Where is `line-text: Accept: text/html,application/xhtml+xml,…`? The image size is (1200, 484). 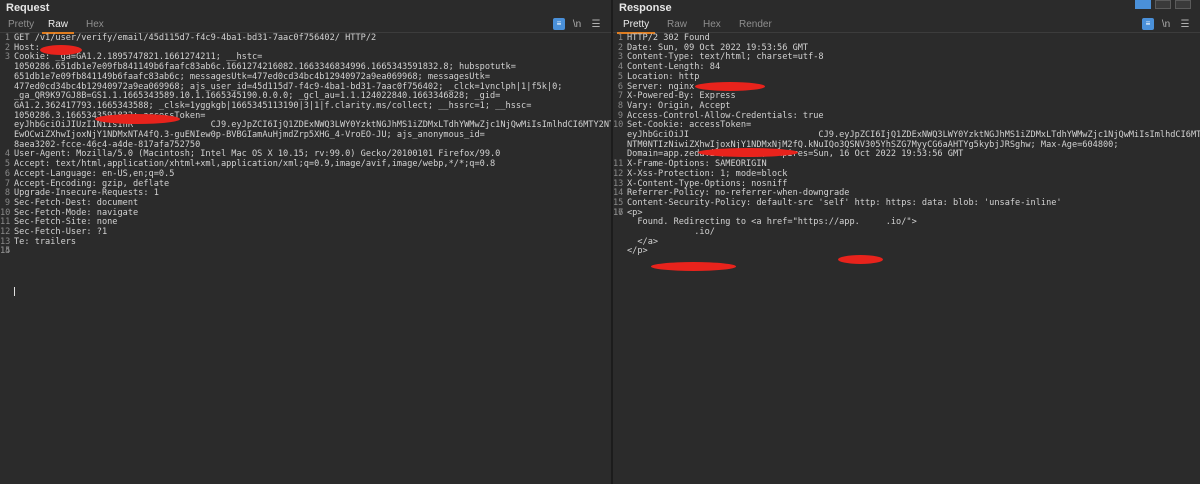 line-text: Accept: text/html,application/xhtml+xml,… is located at coordinates (255, 164).